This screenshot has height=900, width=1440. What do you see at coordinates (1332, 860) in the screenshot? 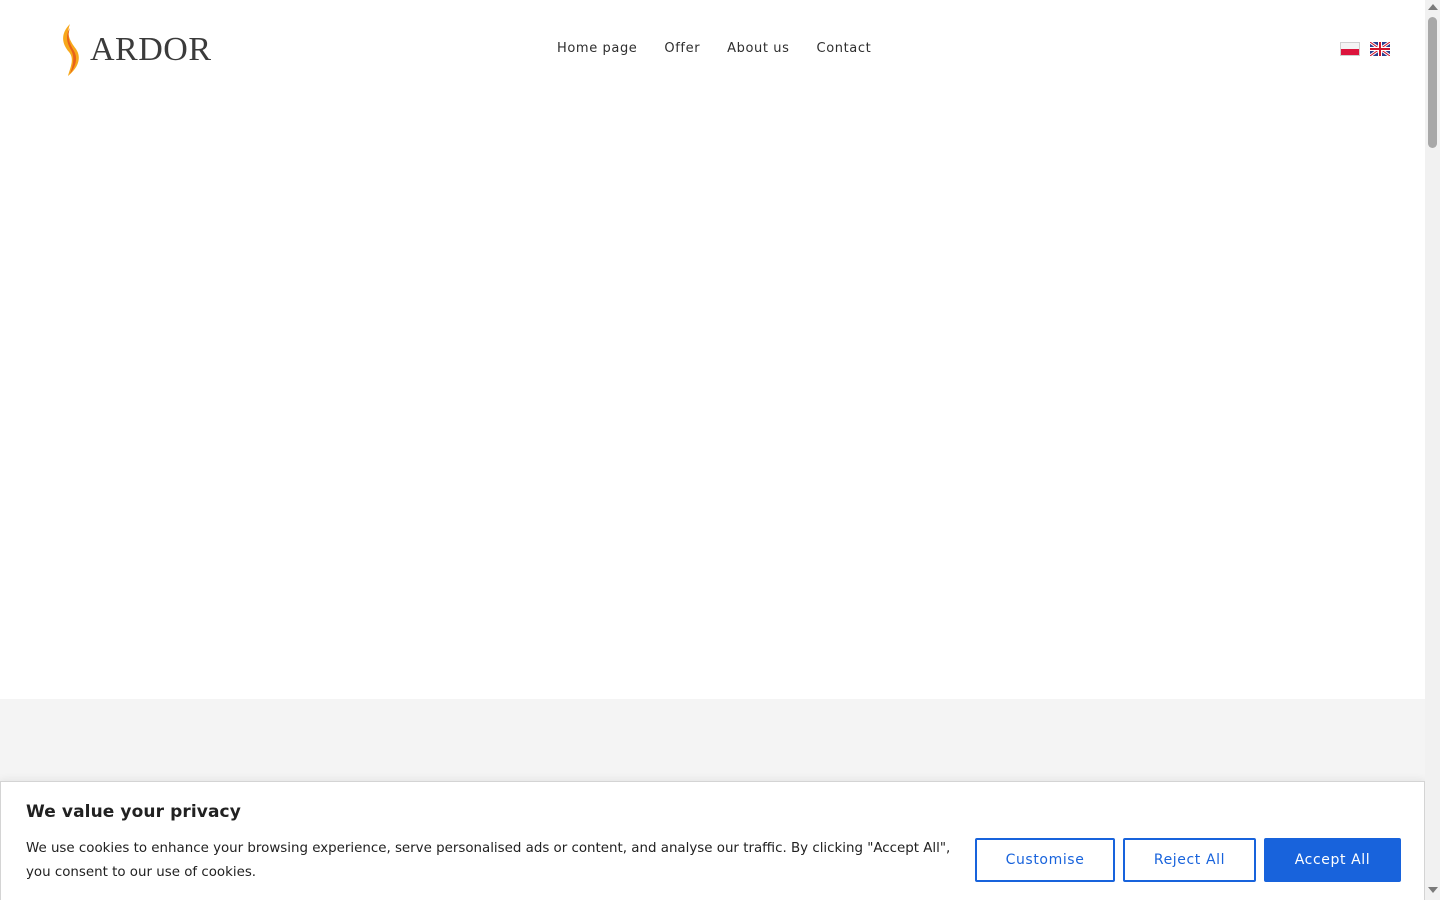
I see `accept-all-button: Accept All` at bounding box center [1332, 860].